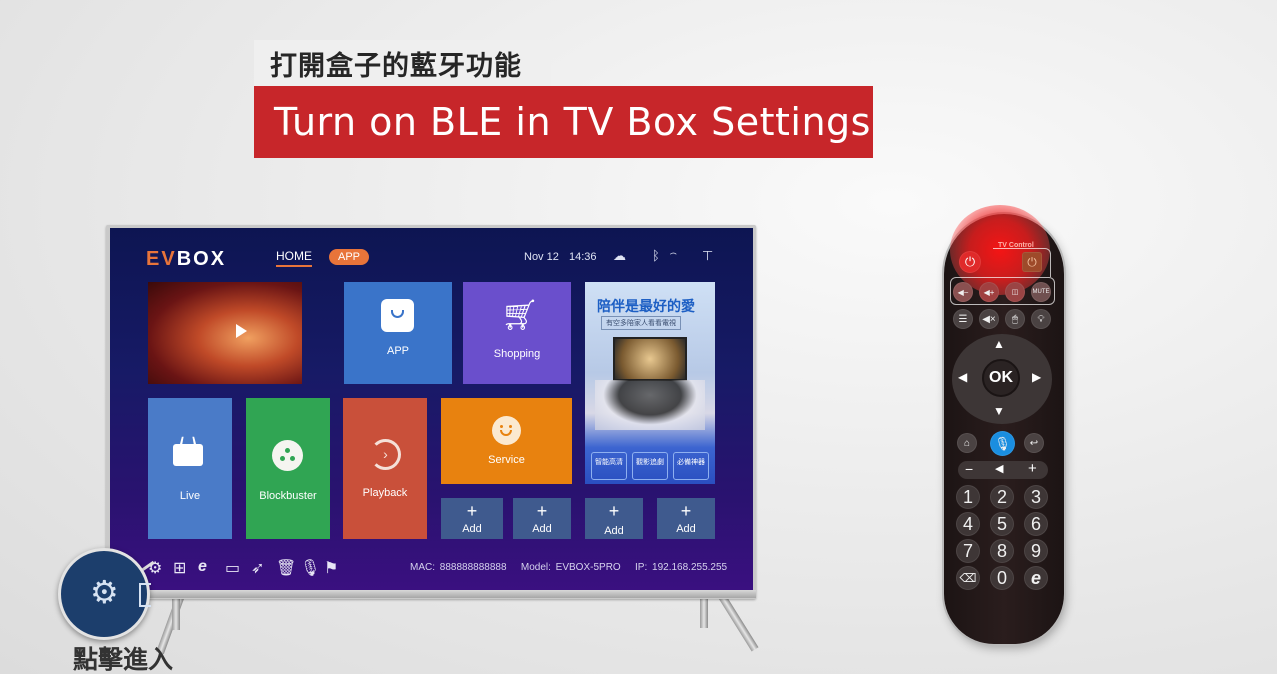 The height and width of the screenshot is (674, 1277). Describe the element at coordinates (257, 568) in the screenshot. I see `rocket-icon: ➶` at that location.